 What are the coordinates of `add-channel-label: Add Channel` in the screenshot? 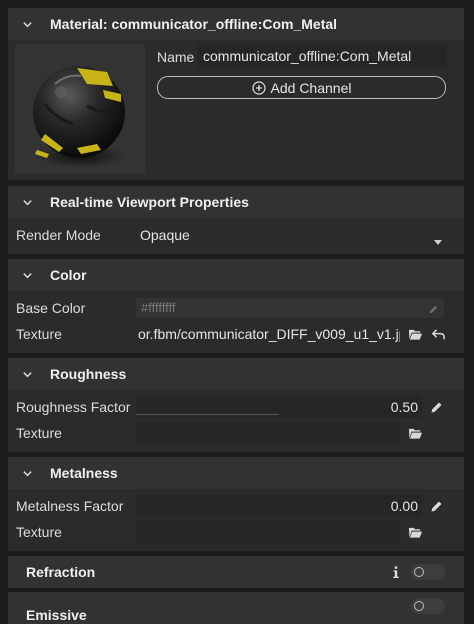 It's located at (311, 87).